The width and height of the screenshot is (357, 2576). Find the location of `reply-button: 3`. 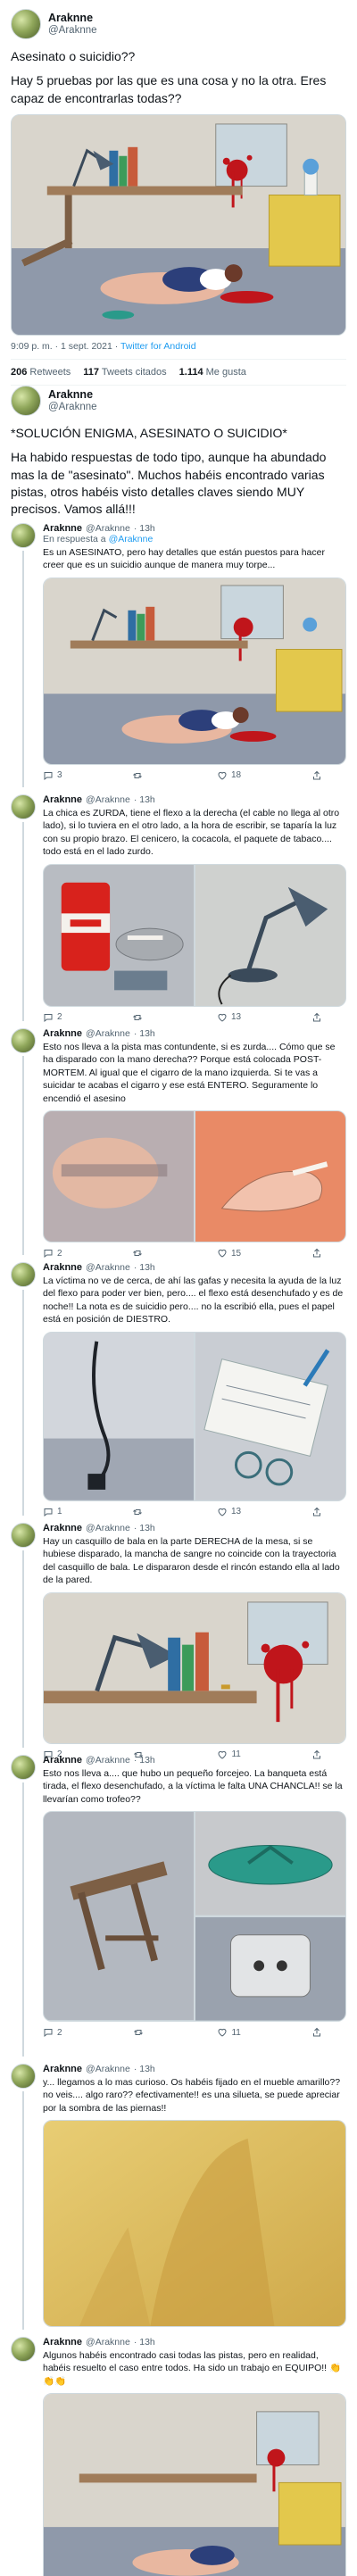

reply-button: 3 is located at coordinates (52, 775).